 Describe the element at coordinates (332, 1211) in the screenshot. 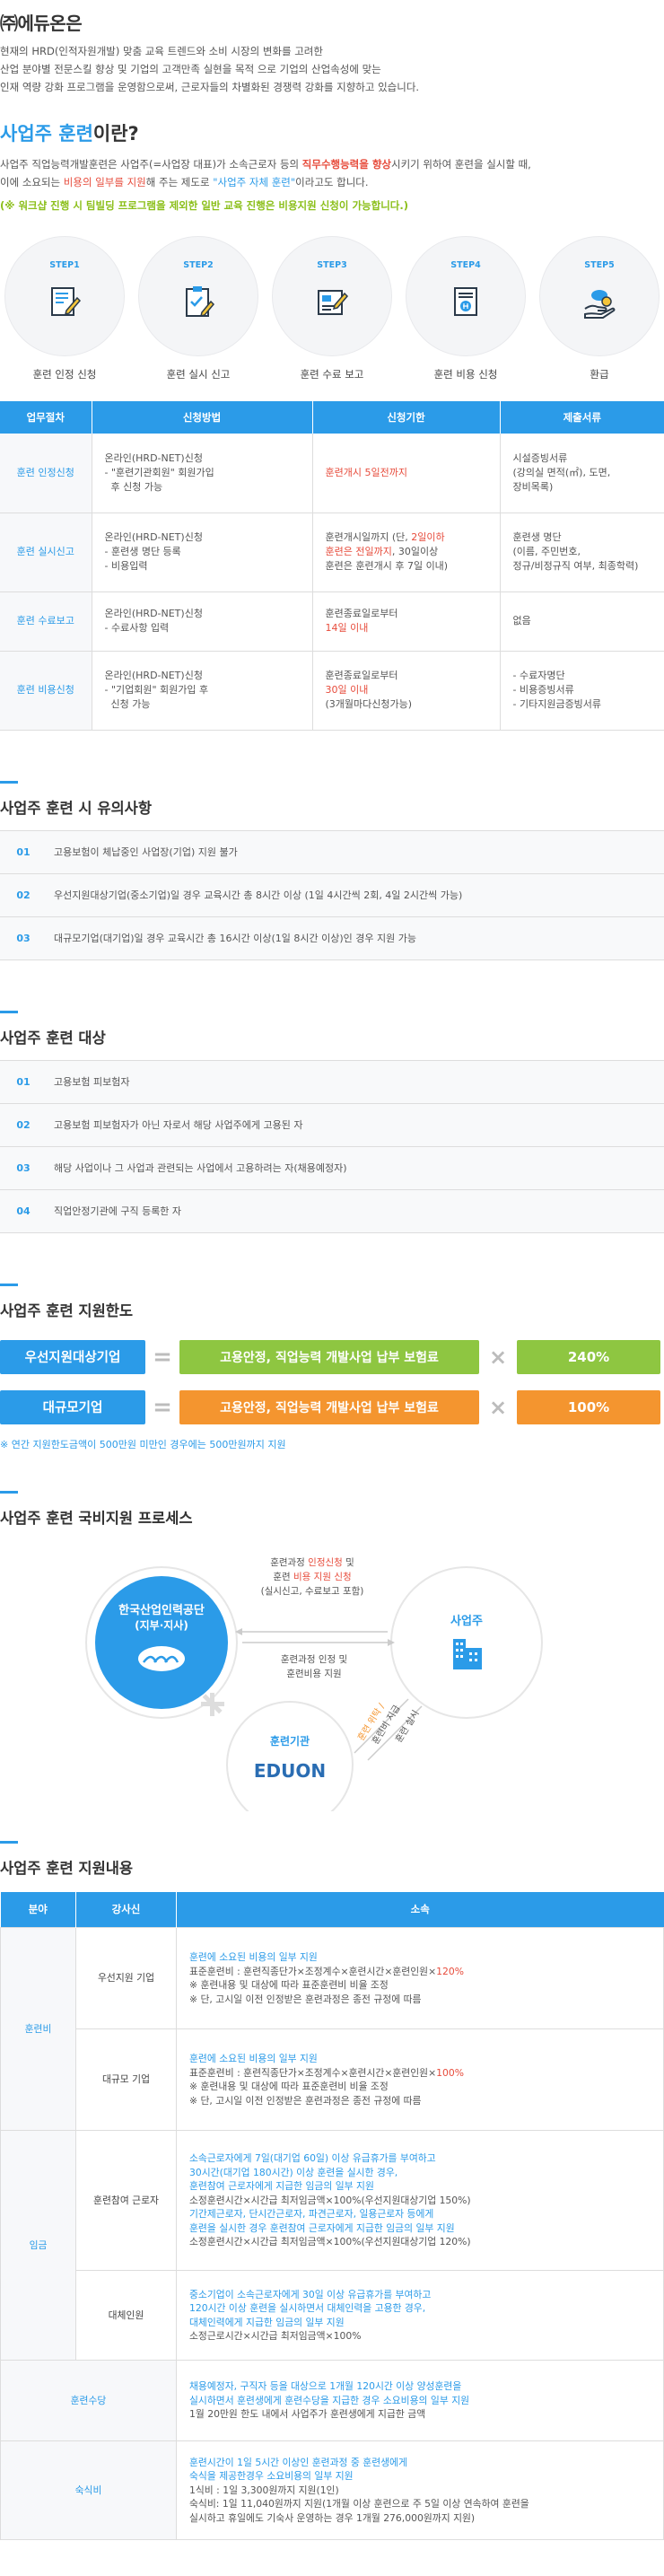

I see `list-item: 04 직업안정기관에 구직 등록한 자` at that location.